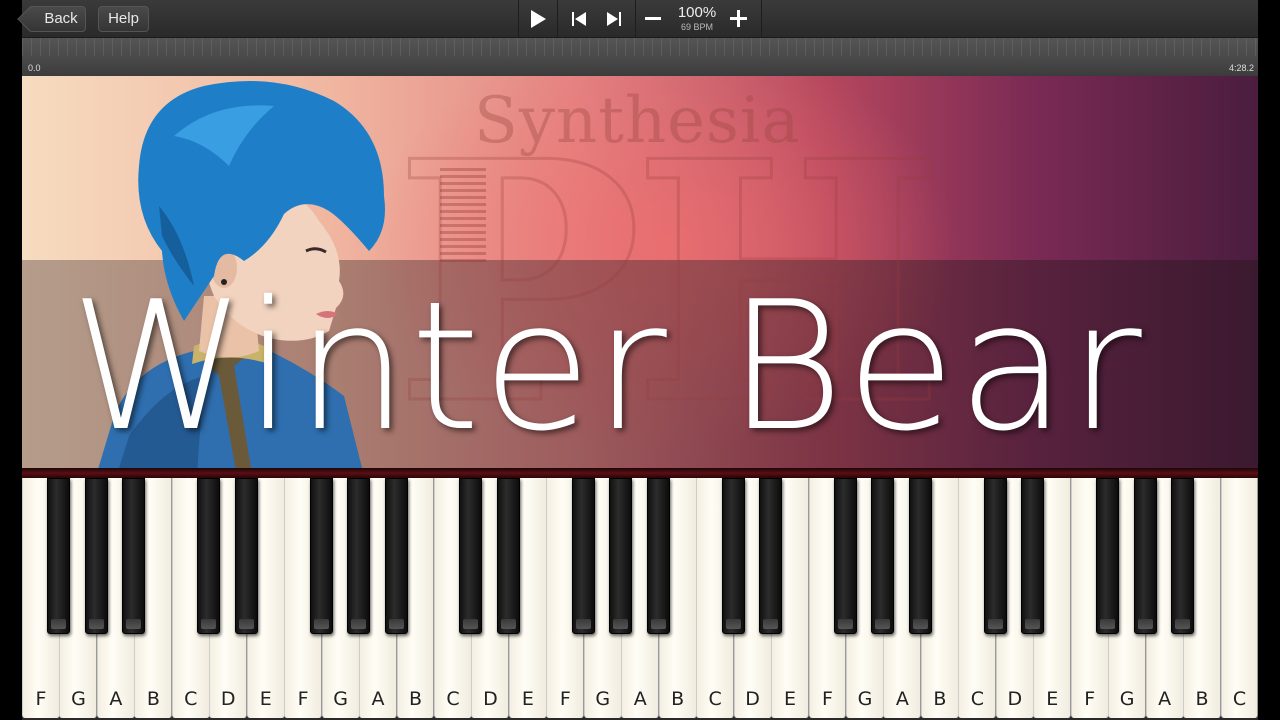  What do you see at coordinates (538, 19) in the screenshot?
I see `play-icon` at bounding box center [538, 19].